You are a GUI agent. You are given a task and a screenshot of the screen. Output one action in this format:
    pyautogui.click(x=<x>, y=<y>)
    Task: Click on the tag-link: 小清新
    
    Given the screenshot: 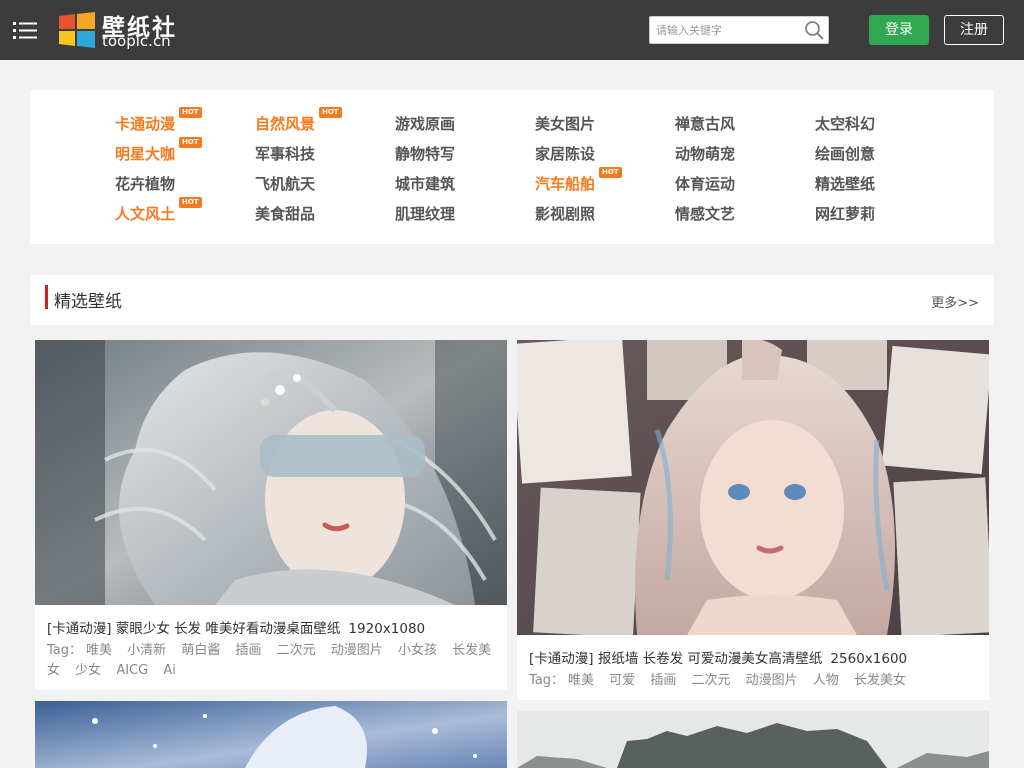 What is the action you would take?
    pyautogui.click(x=146, y=650)
    